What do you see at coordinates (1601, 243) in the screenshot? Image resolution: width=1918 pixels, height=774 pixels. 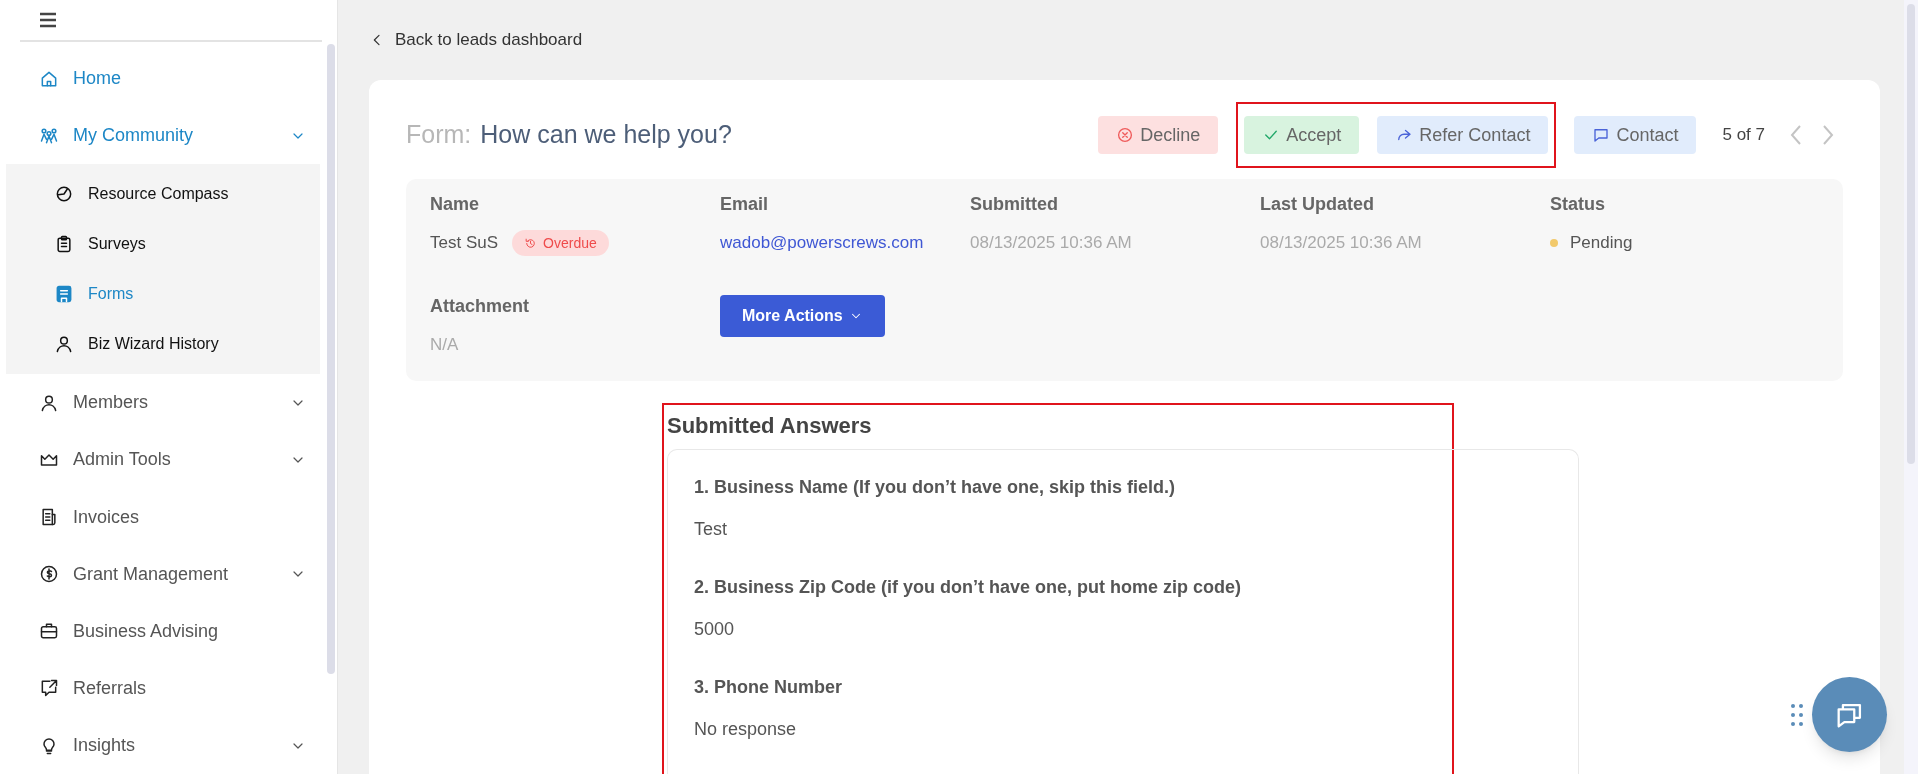 I see `status-value: Pending` at bounding box center [1601, 243].